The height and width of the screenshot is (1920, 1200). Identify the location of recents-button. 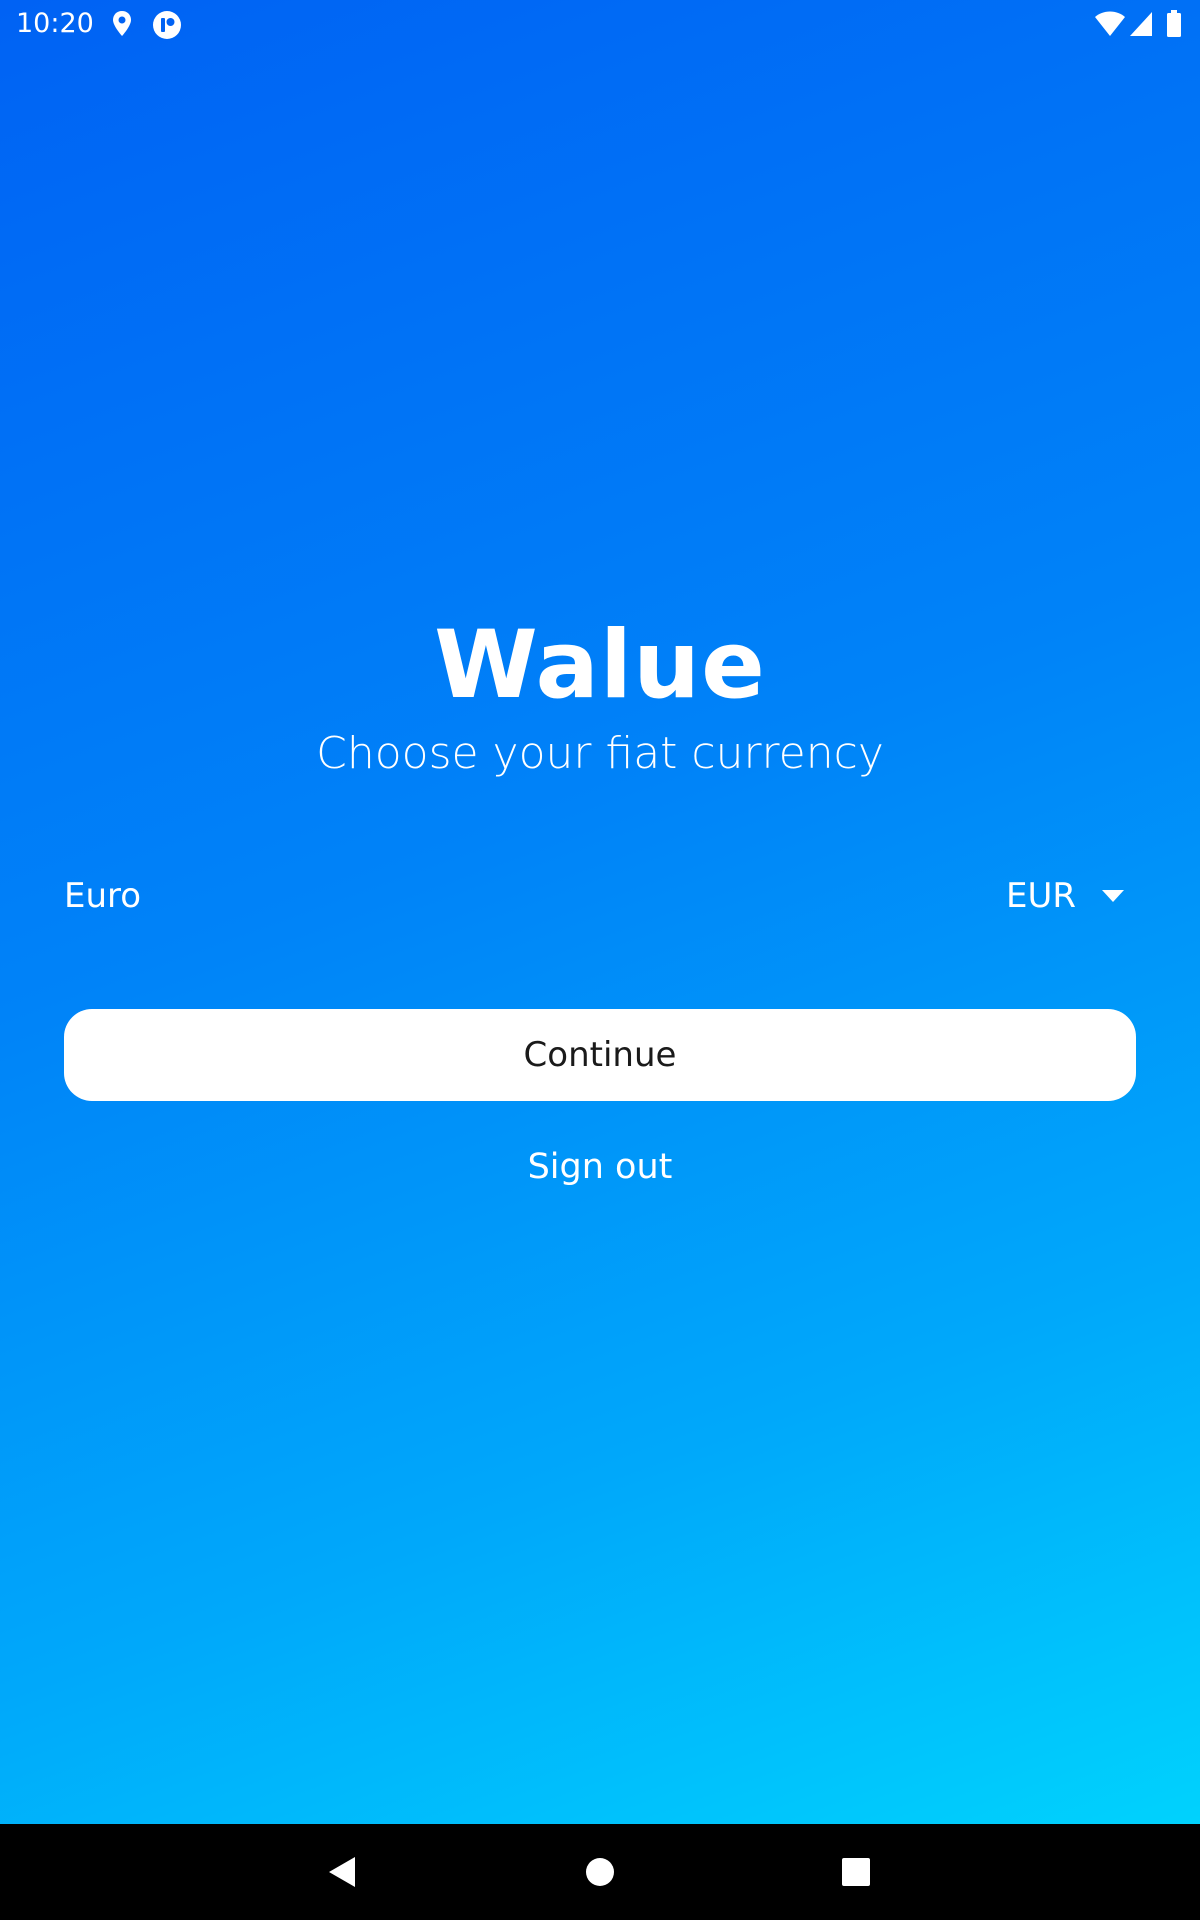
(856, 1872).